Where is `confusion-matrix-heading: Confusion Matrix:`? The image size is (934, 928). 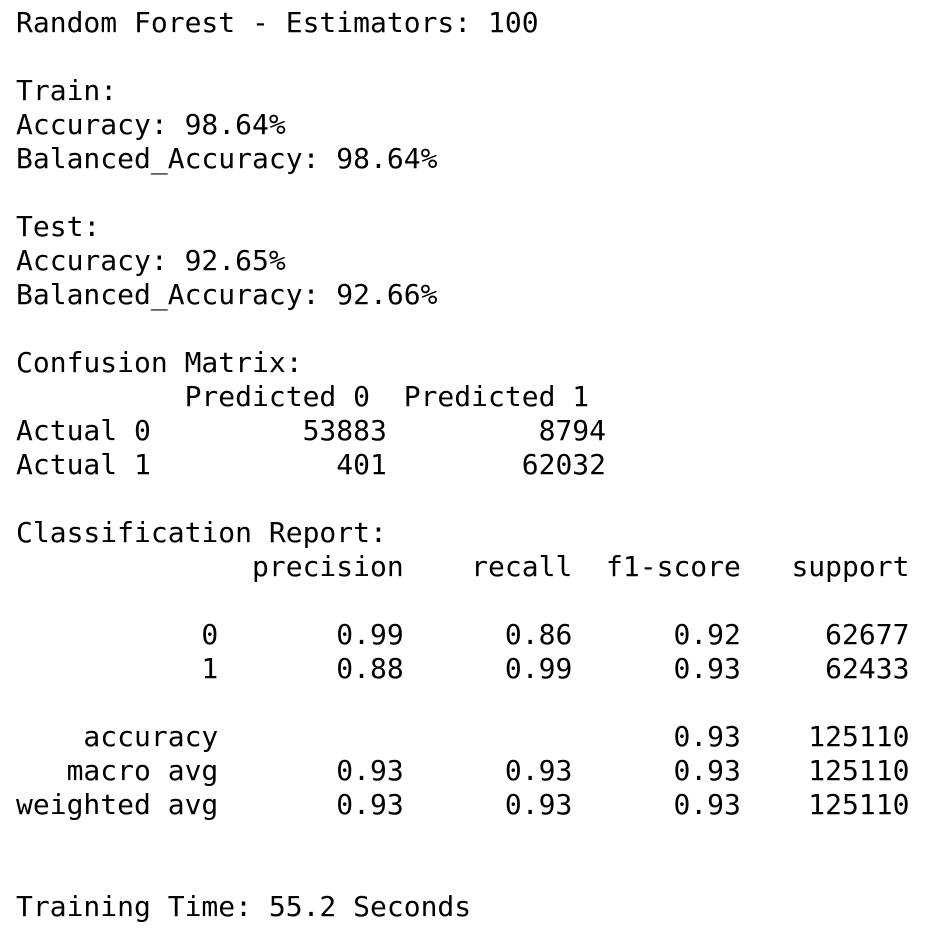 confusion-matrix-heading: Confusion Matrix: is located at coordinates (159, 362).